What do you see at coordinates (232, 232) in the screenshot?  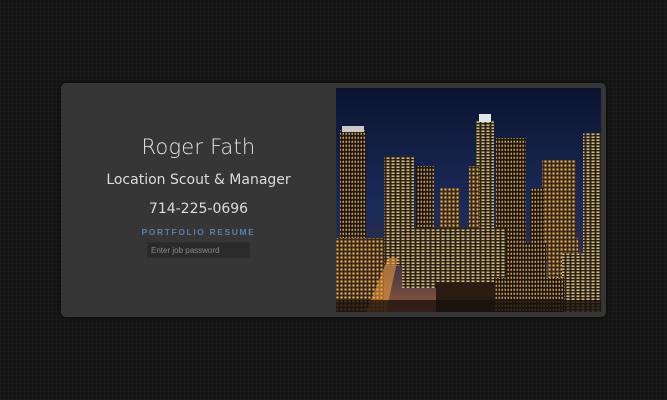 I see `resume-link: RESUME` at bounding box center [232, 232].